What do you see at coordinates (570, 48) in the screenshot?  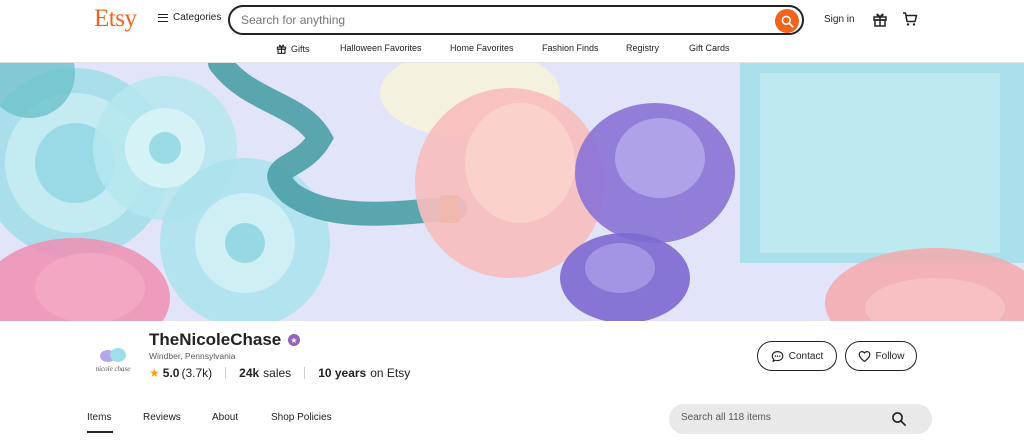 I see `subnav-item-fashion-finds: Fashion Finds` at bounding box center [570, 48].